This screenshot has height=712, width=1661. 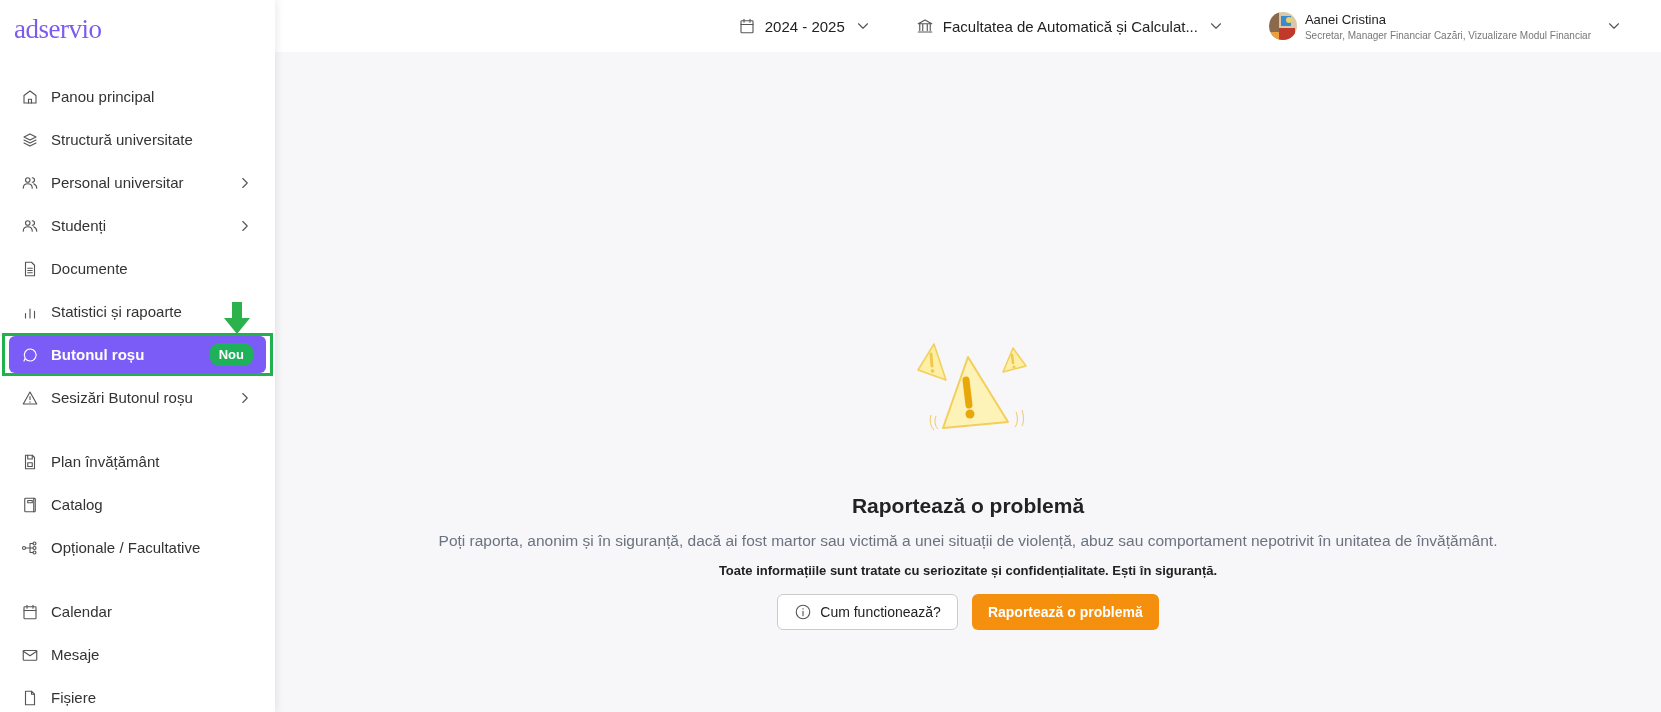 I want to click on description-text: Poți raporta, anonim și în siguranță, dacă ai fost martor sau victimă a unei situații de violență, abuz sau comportament nepotrivit în unitatea de învățământ., so click(x=968, y=541).